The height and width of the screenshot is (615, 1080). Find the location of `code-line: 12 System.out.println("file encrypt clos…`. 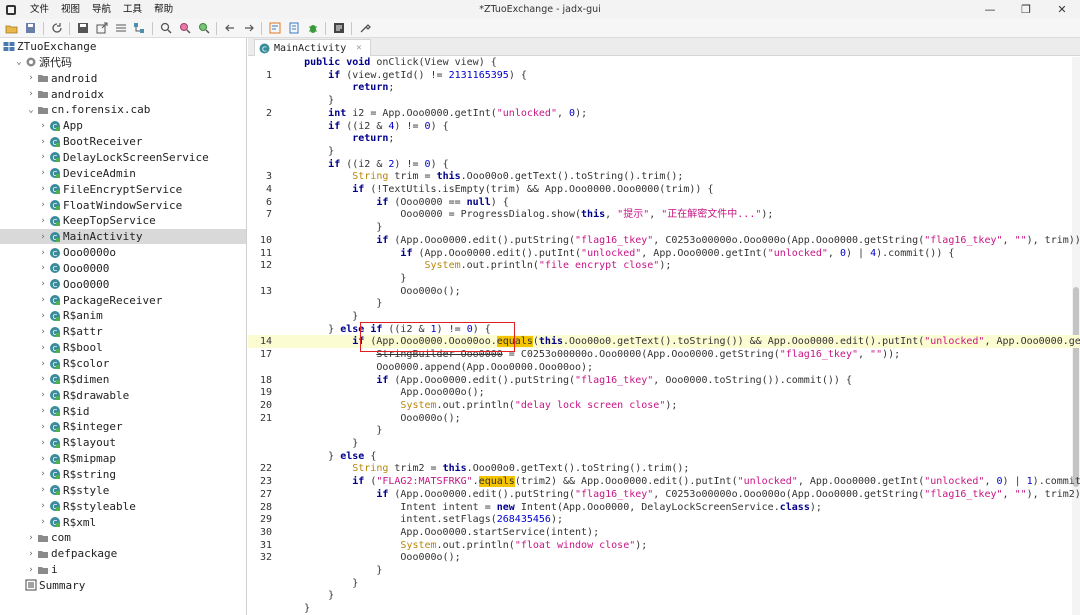

code-line: 12 System.out.println("file encrypt clos… is located at coordinates (664, 265).